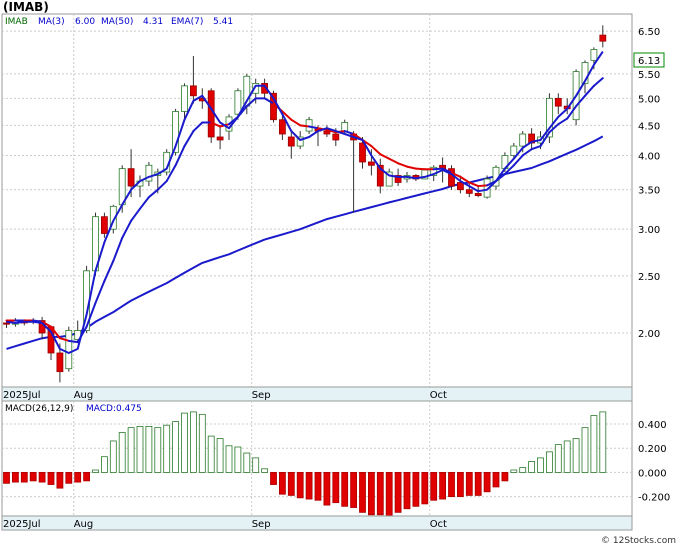  I want to click on last-price-label: 6.13, so click(649, 61).